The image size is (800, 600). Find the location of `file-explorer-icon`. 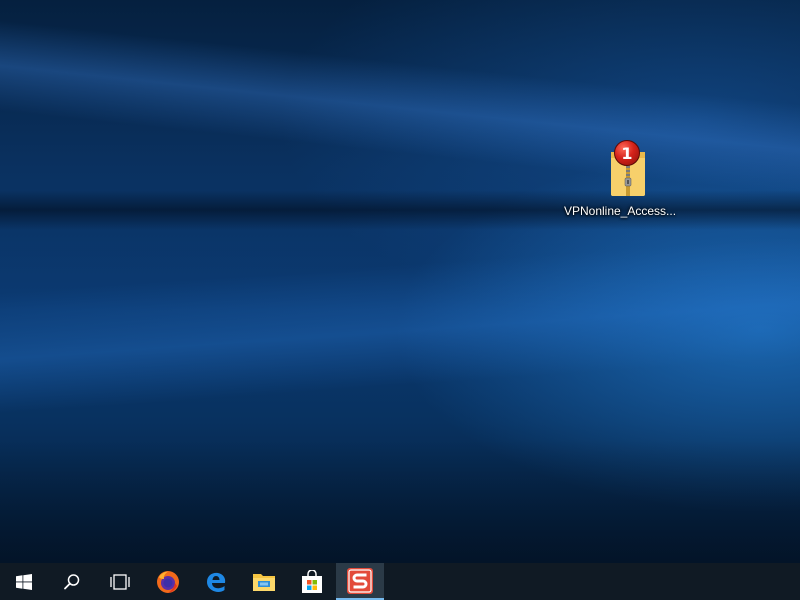

file-explorer-icon is located at coordinates (264, 582).